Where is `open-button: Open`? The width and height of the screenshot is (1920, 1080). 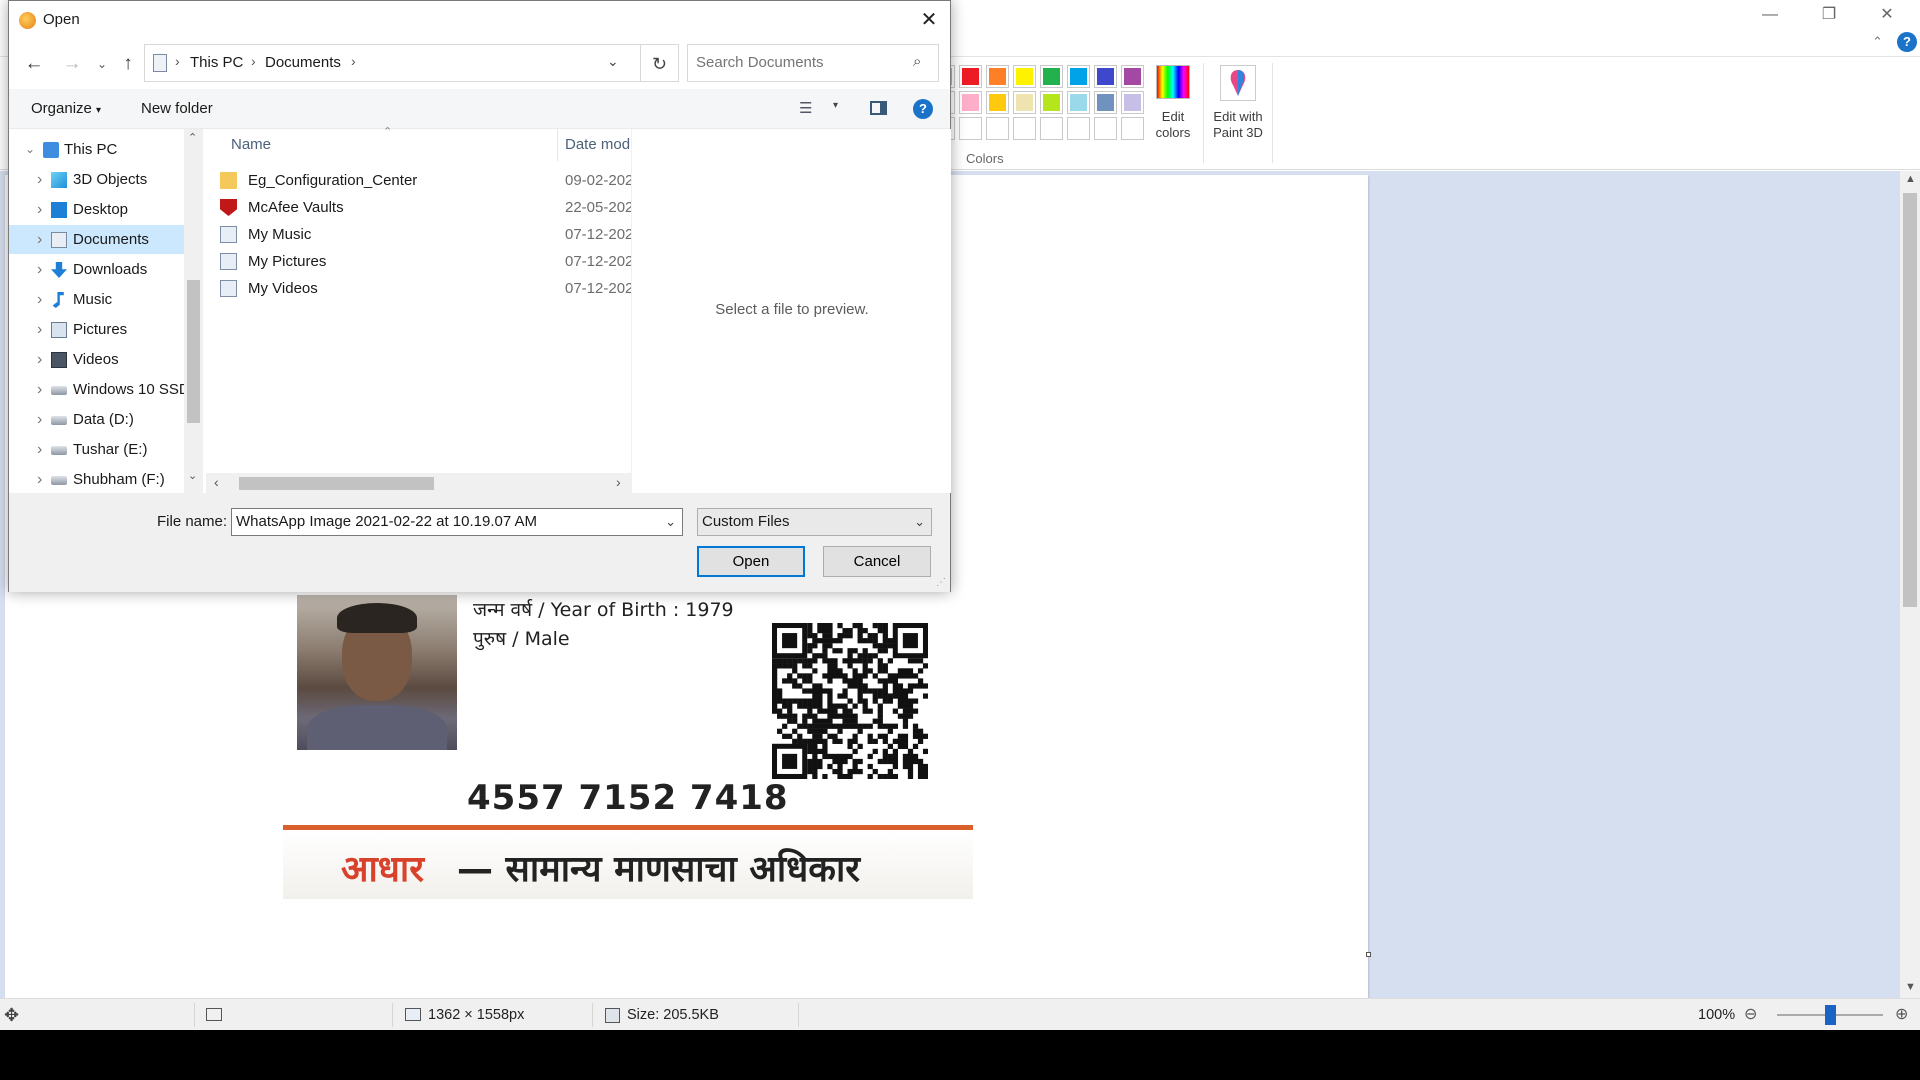
open-button: Open is located at coordinates (751, 561).